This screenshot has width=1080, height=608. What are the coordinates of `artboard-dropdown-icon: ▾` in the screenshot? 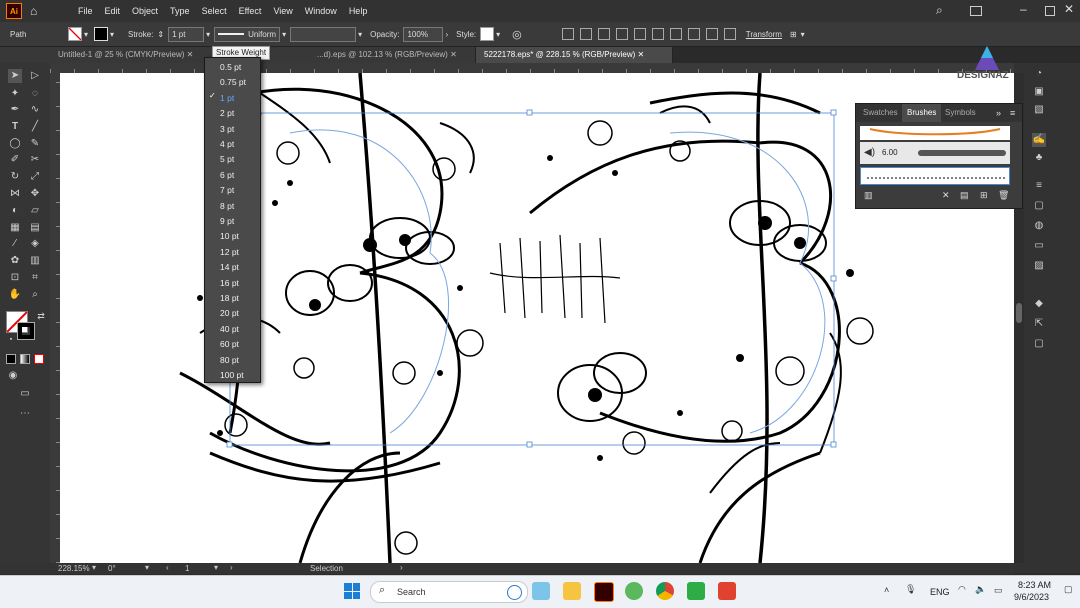 It's located at (216, 567).